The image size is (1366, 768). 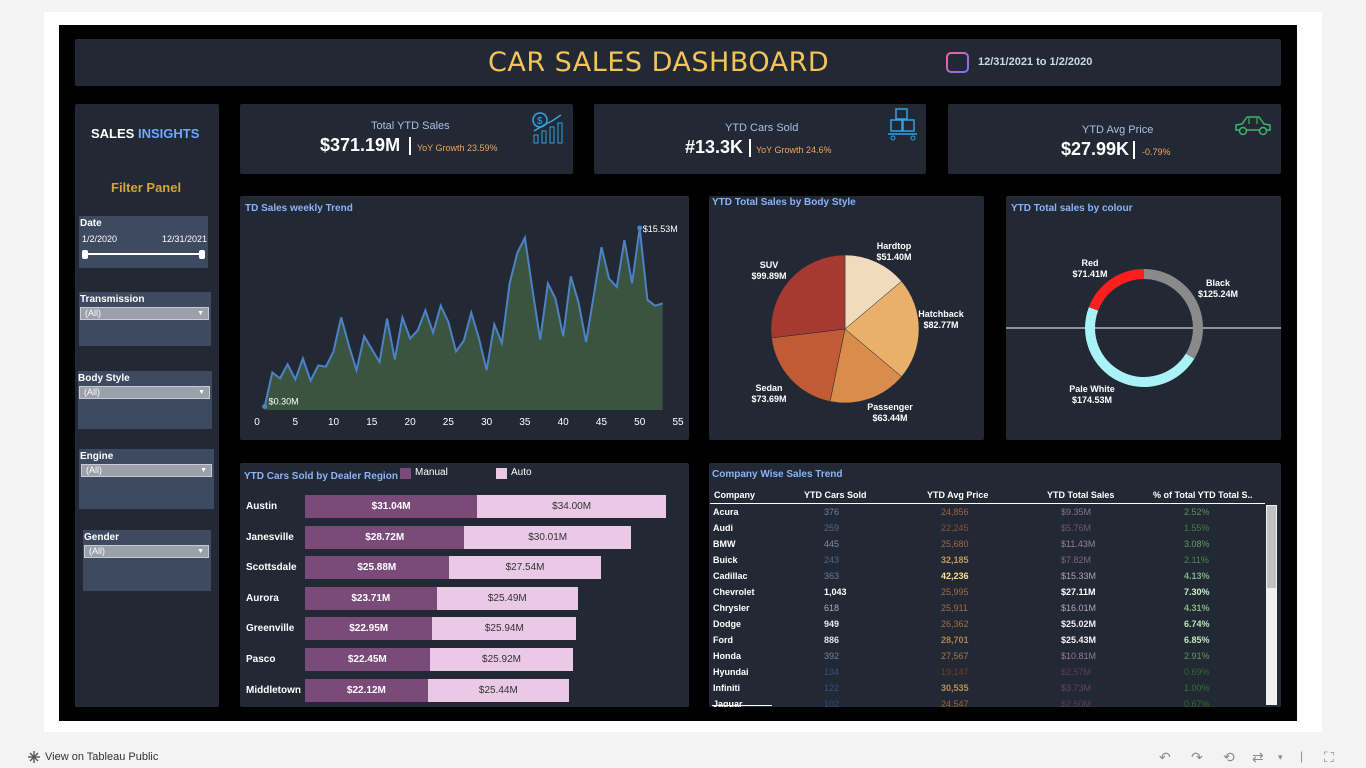 I want to click on cell-total-sales: $2.50M, so click(x=1076, y=703).